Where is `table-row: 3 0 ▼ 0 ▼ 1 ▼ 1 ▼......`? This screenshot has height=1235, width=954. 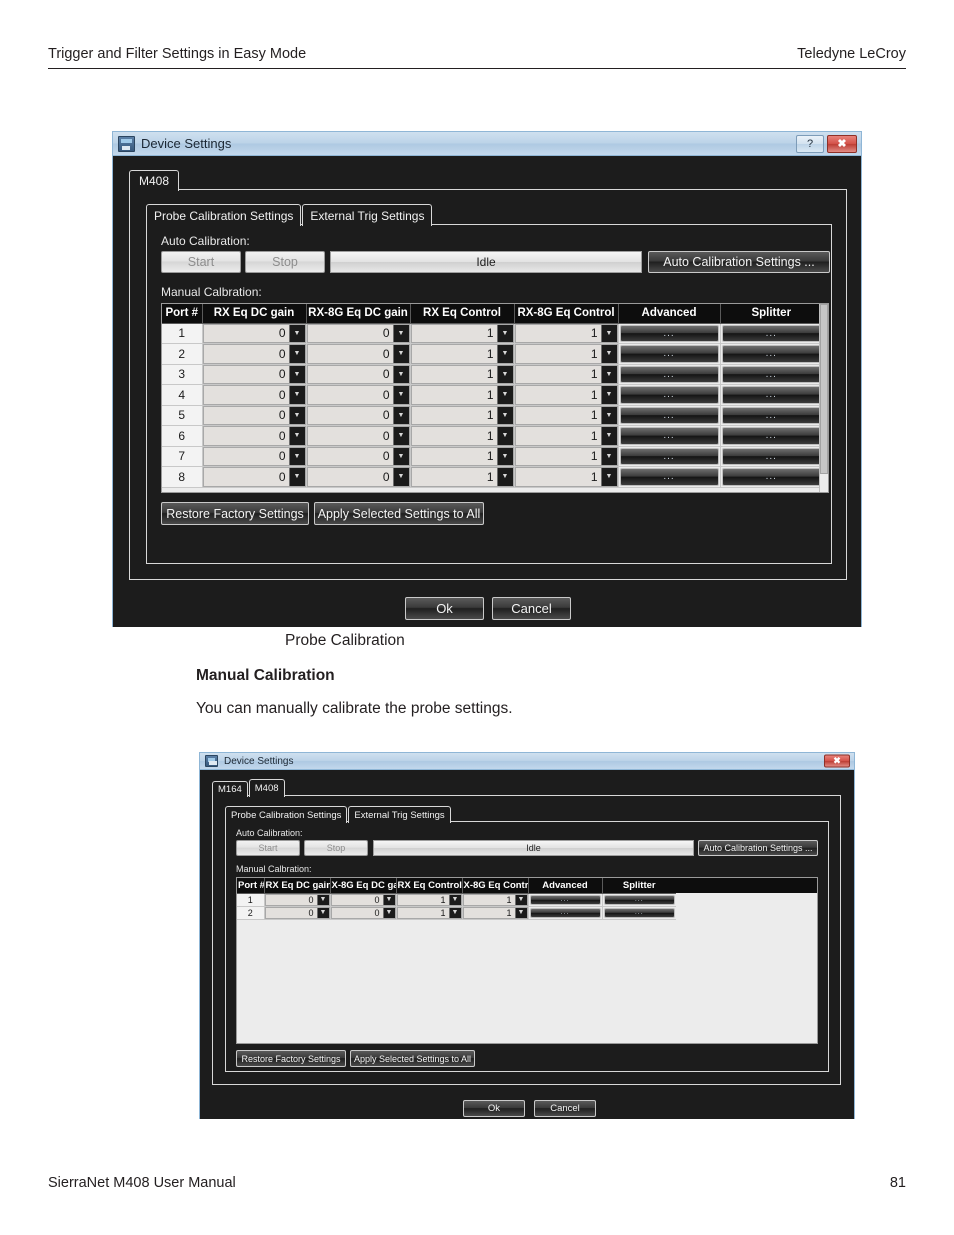
table-row: 3 0 ▼ 0 ▼ 1 ▼ 1 ▼...... is located at coordinates (492, 374).